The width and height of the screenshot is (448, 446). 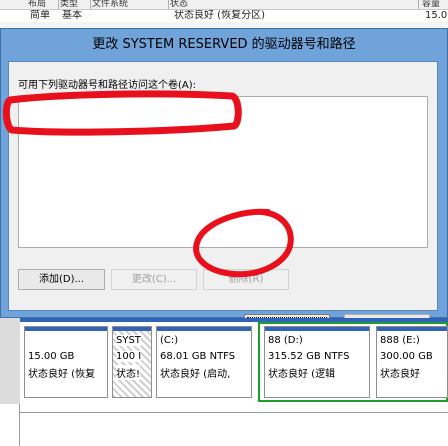 What do you see at coordinates (224, 425) in the screenshot?
I see `disk-map-lower-area` at bounding box center [224, 425].